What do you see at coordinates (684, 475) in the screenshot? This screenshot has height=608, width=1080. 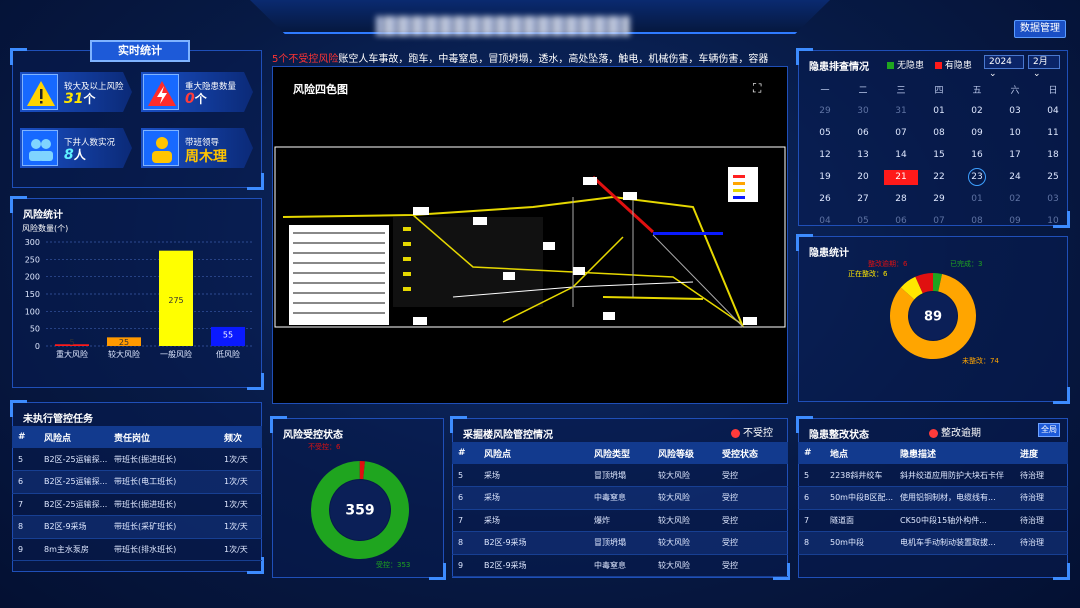 I see `table-cell: 较大风险` at bounding box center [684, 475].